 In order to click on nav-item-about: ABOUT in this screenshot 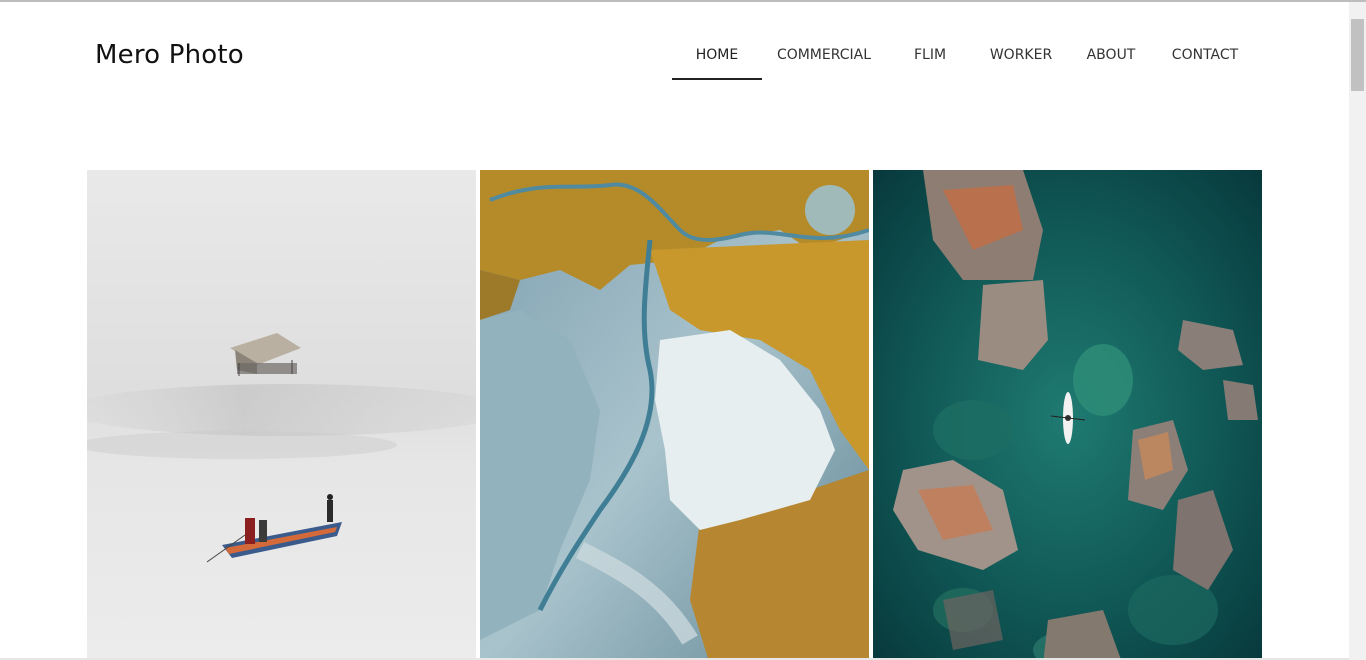, I will do `click(1111, 60)`.